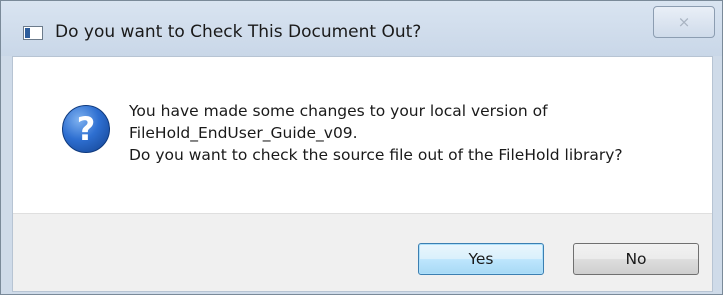 Image resolution: width=725 pixels, height=297 pixels. Describe the element at coordinates (33, 33) in the screenshot. I see `app-window-icon` at that location.